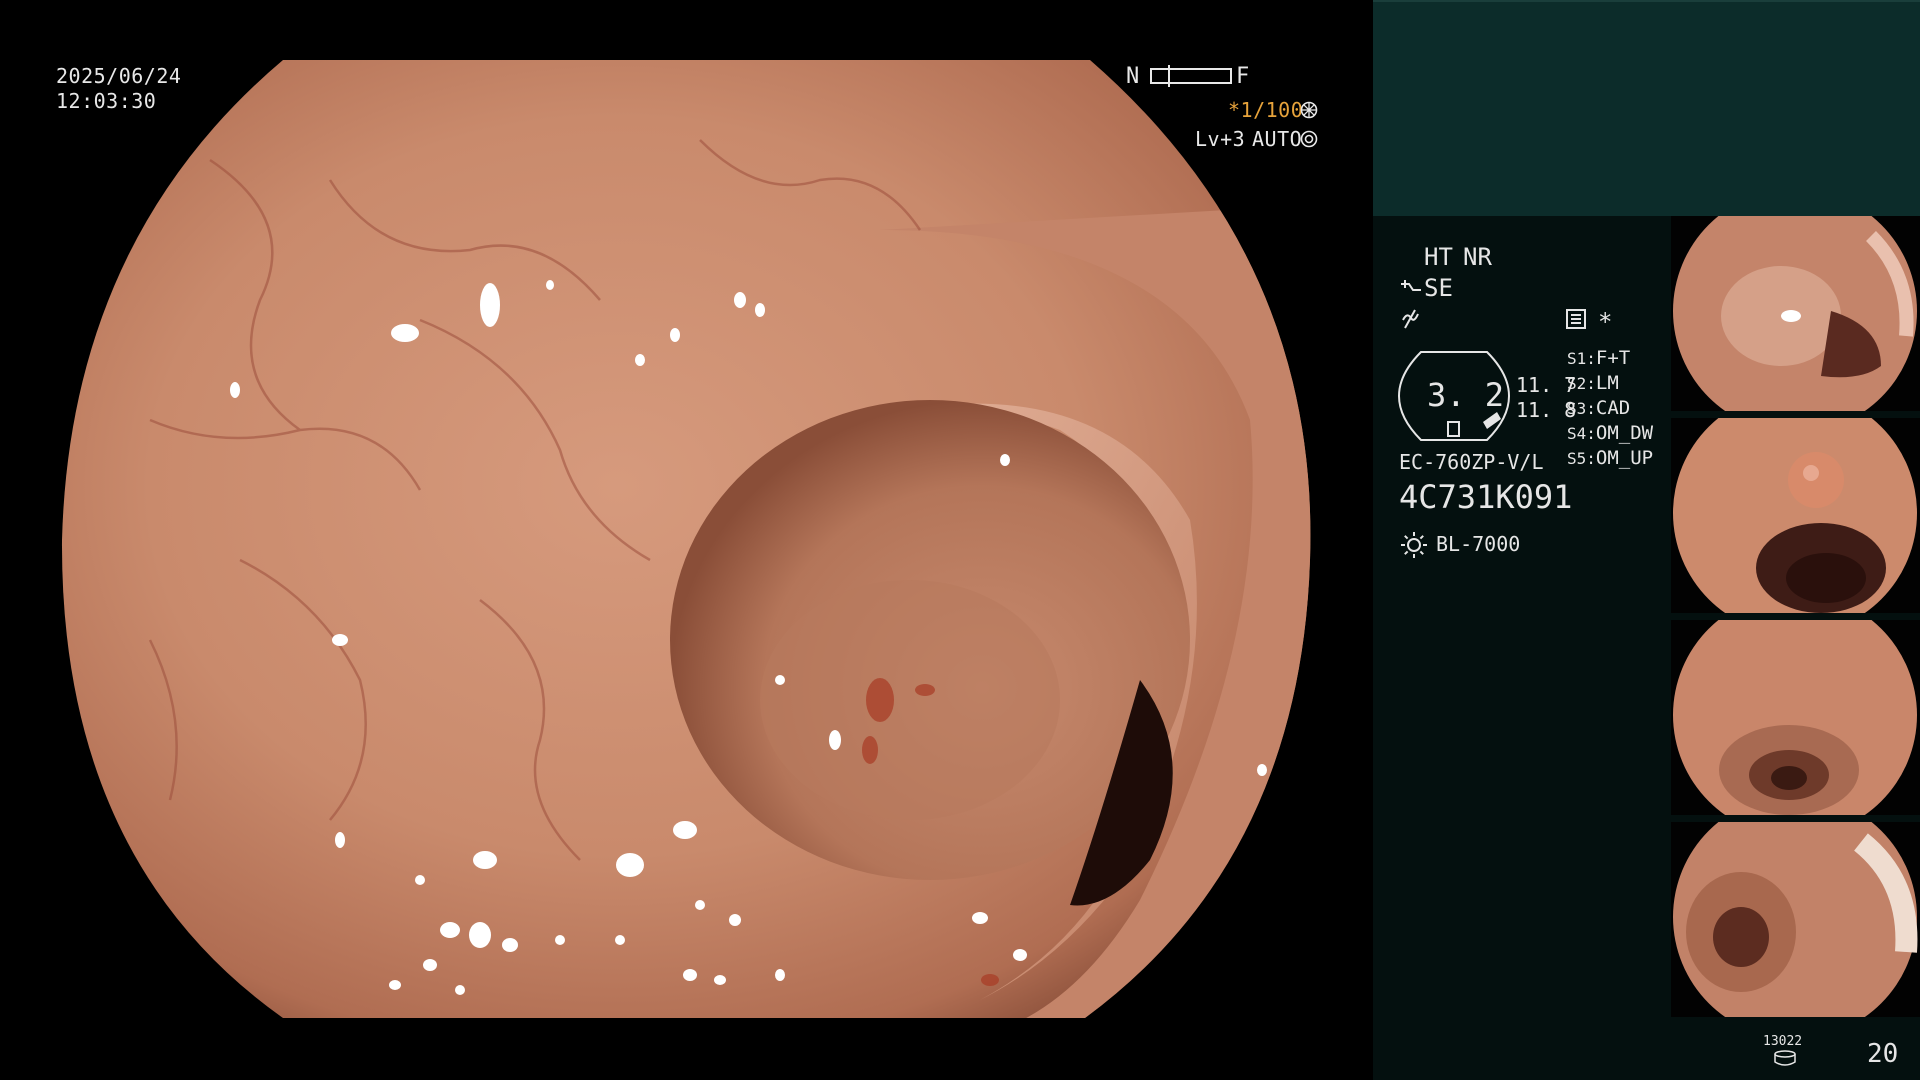 This screenshot has width=1920, height=1080. Describe the element at coordinates (1577, 358) in the screenshot. I see `switch-key: S1` at that location.